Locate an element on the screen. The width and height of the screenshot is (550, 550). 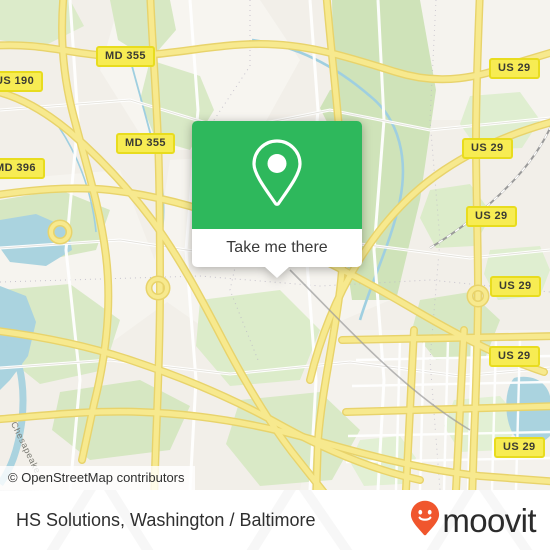
take-me-there-label: Take me there is located at coordinates (277, 247).